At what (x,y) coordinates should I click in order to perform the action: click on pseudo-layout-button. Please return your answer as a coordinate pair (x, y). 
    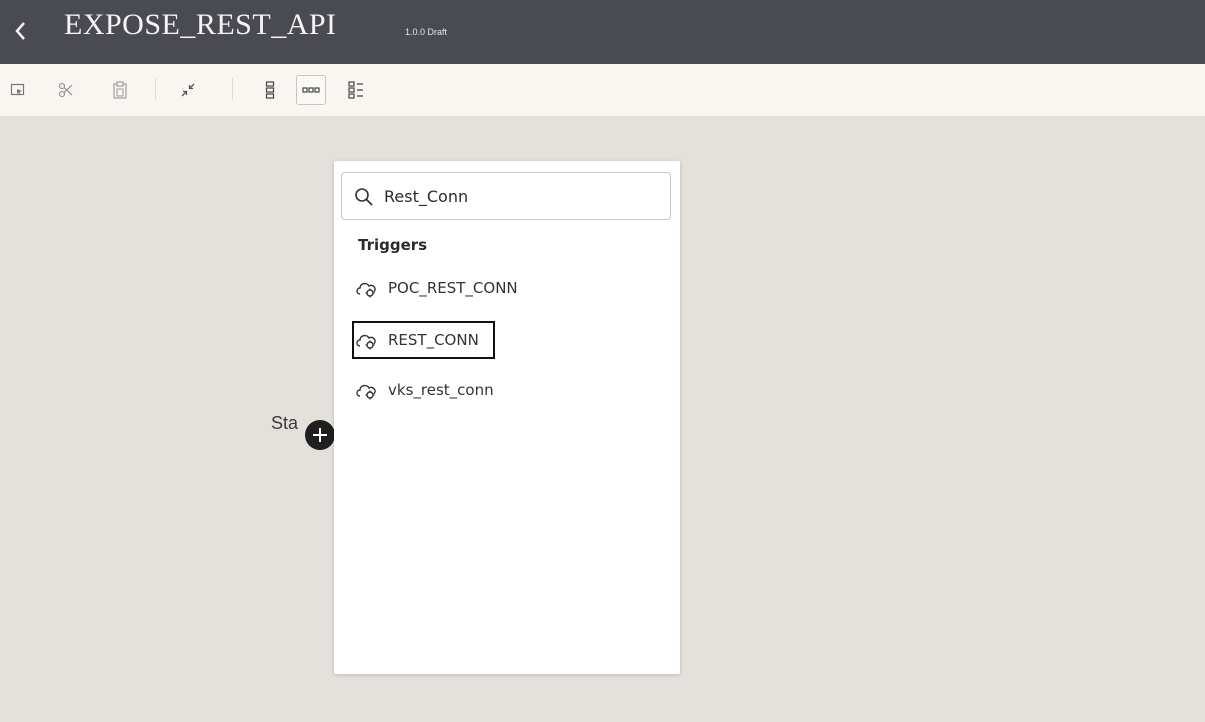
    Looking at the image, I should click on (356, 90).